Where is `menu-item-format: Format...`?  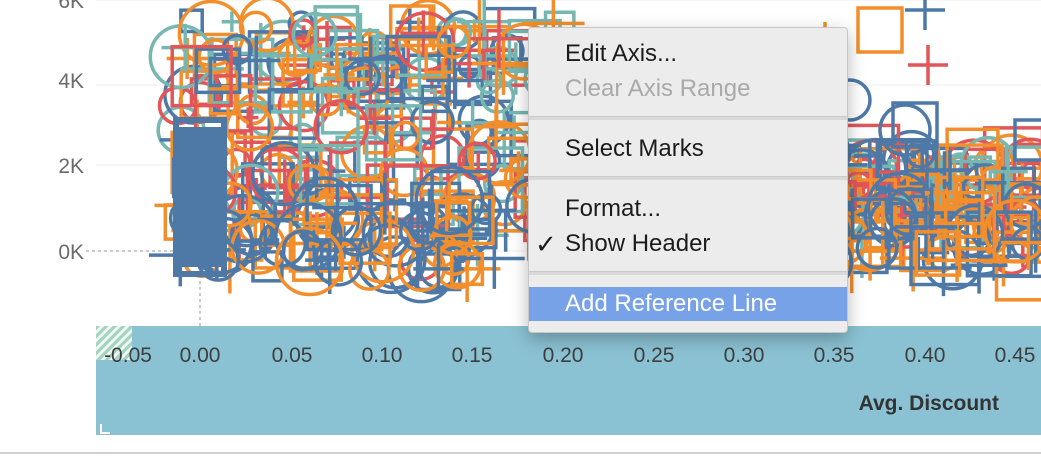 menu-item-format: Format... is located at coordinates (688, 209).